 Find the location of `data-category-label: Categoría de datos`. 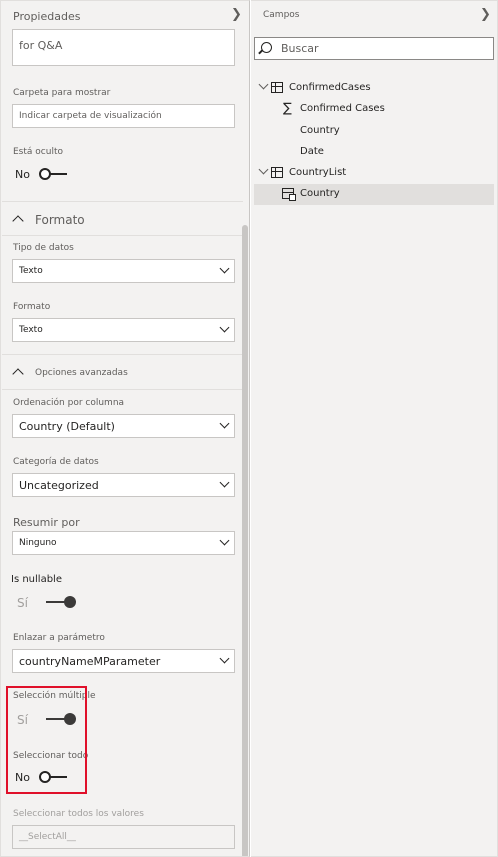

data-category-label: Categoría de datos is located at coordinates (56, 462).